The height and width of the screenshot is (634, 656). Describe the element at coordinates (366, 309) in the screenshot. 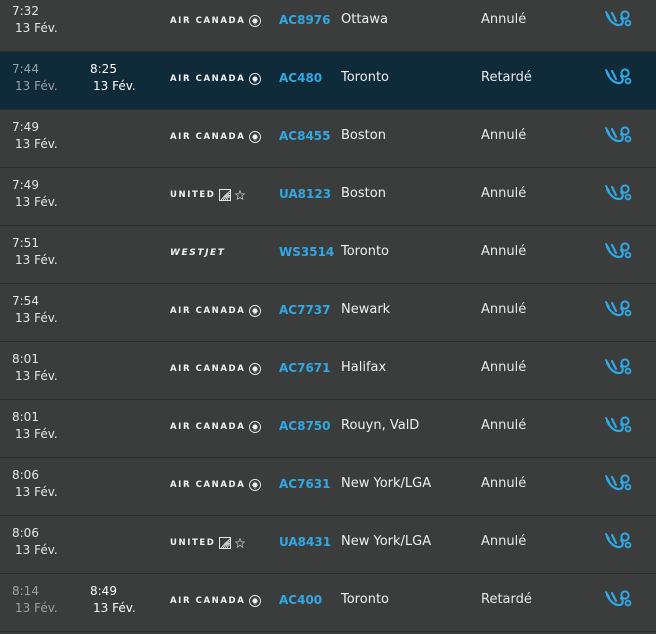

I see `destination: Newark` at that location.